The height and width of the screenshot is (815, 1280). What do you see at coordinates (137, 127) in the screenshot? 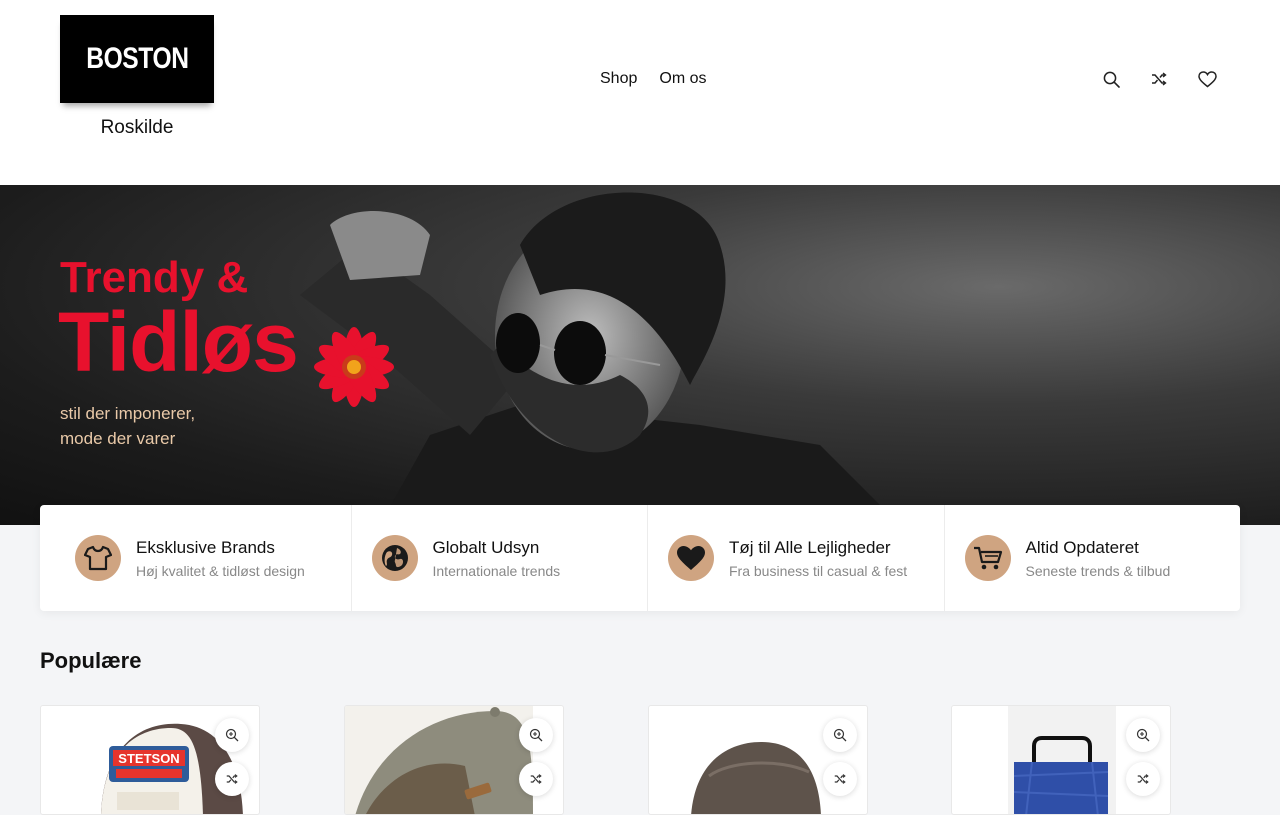
I see `store-location: Roskilde` at bounding box center [137, 127].